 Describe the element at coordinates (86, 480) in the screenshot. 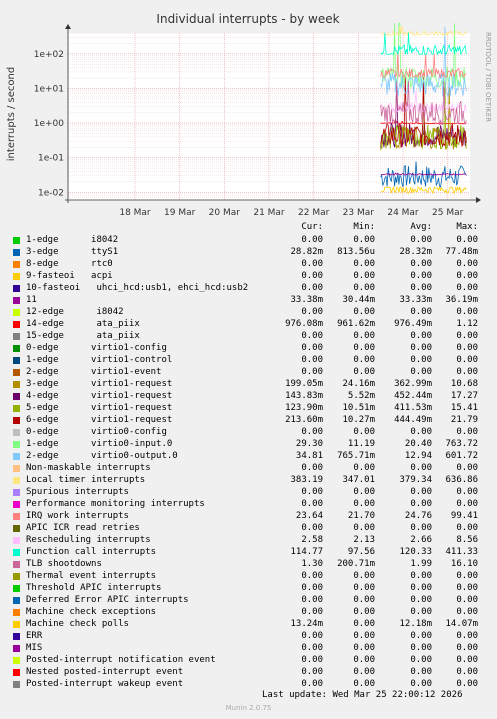

I see `legend-label: Local timer interrupts` at that location.